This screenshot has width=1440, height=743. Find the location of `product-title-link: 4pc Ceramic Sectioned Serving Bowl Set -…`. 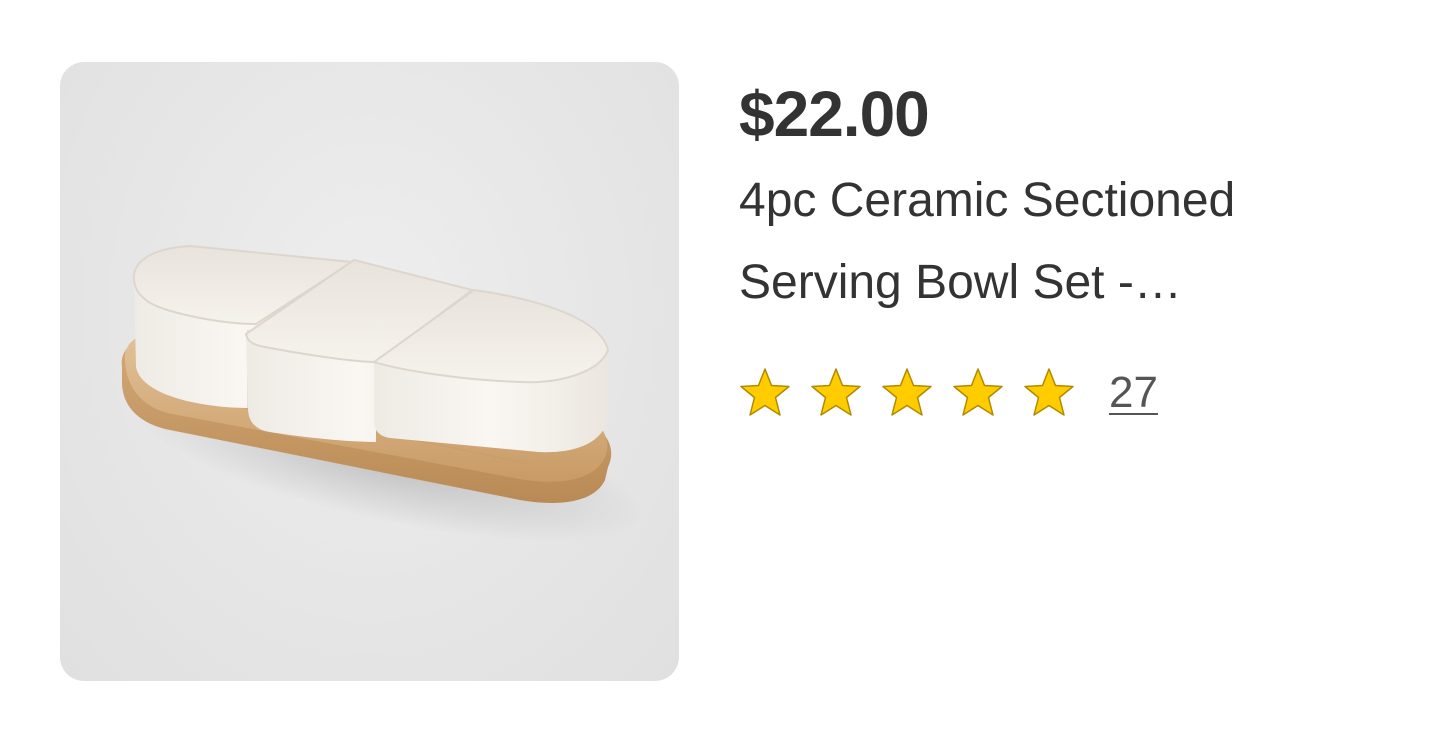

product-title-link: 4pc Ceramic Sectioned Serving Bowl Set -… is located at coordinates (1039, 242).